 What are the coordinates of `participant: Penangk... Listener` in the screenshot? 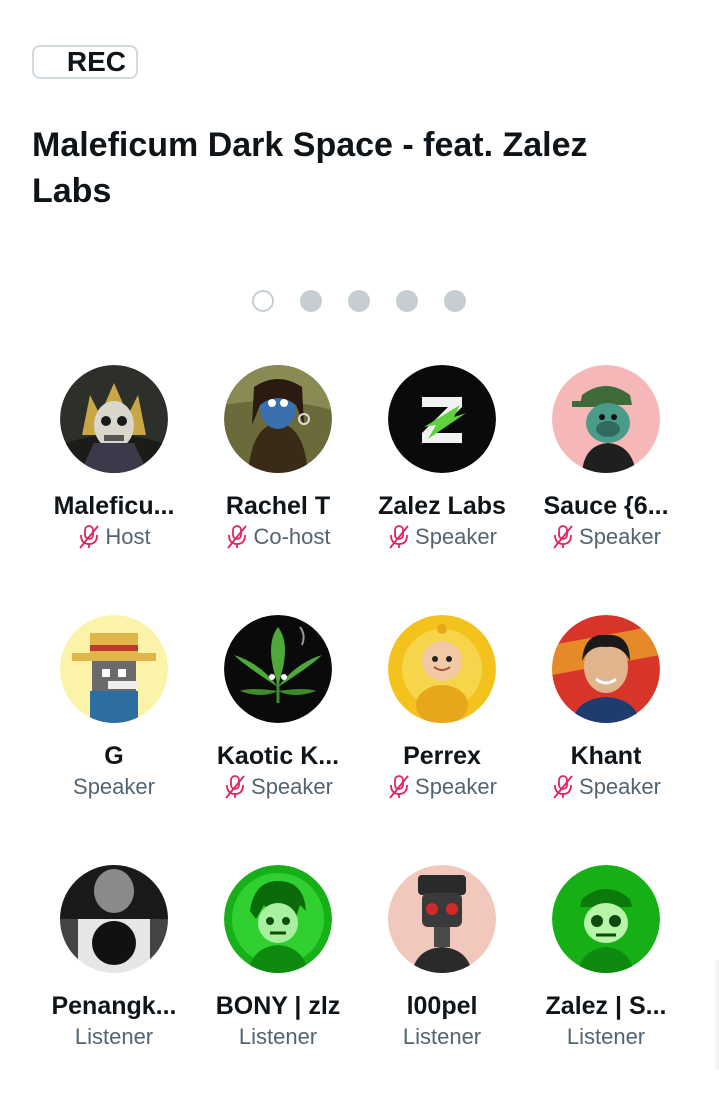 It's located at (114, 990).